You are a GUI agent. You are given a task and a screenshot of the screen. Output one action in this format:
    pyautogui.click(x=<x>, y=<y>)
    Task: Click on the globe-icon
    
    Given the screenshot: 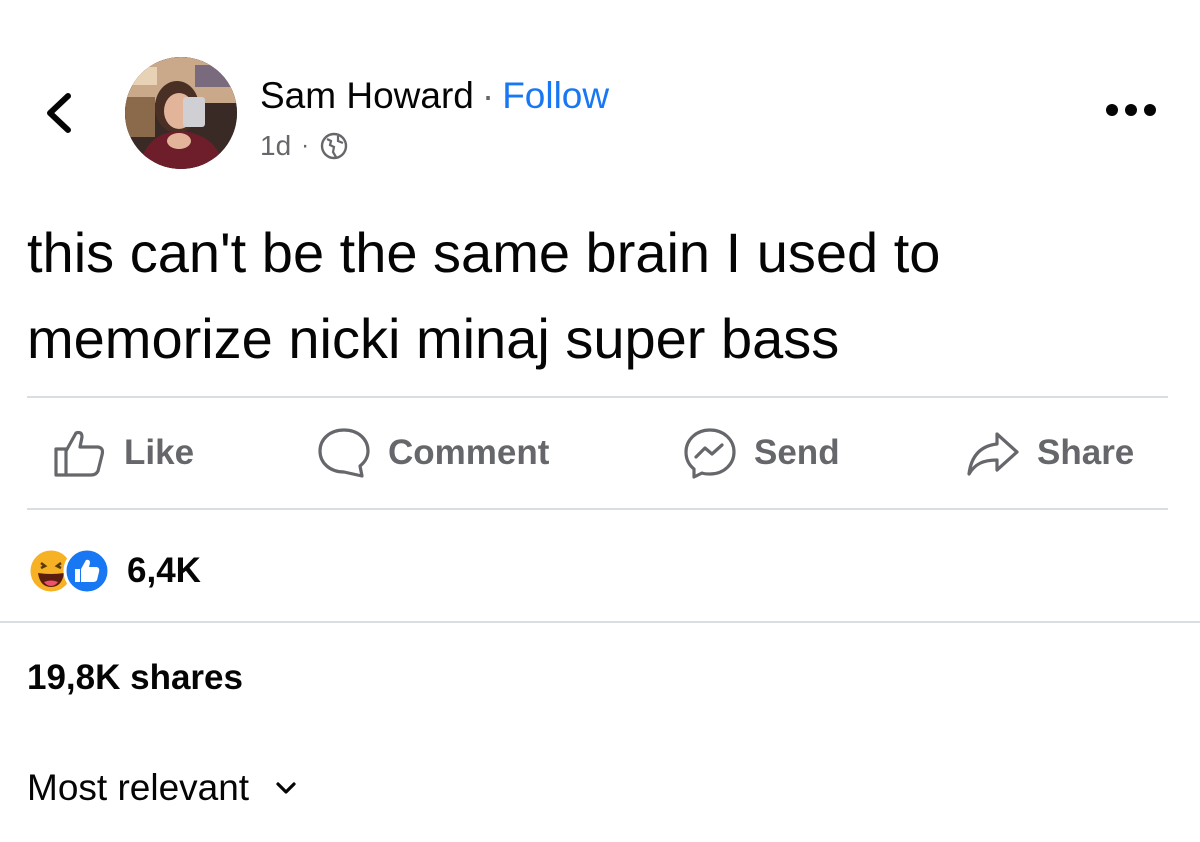 What is the action you would take?
    pyautogui.click(x=334, y=146)
    